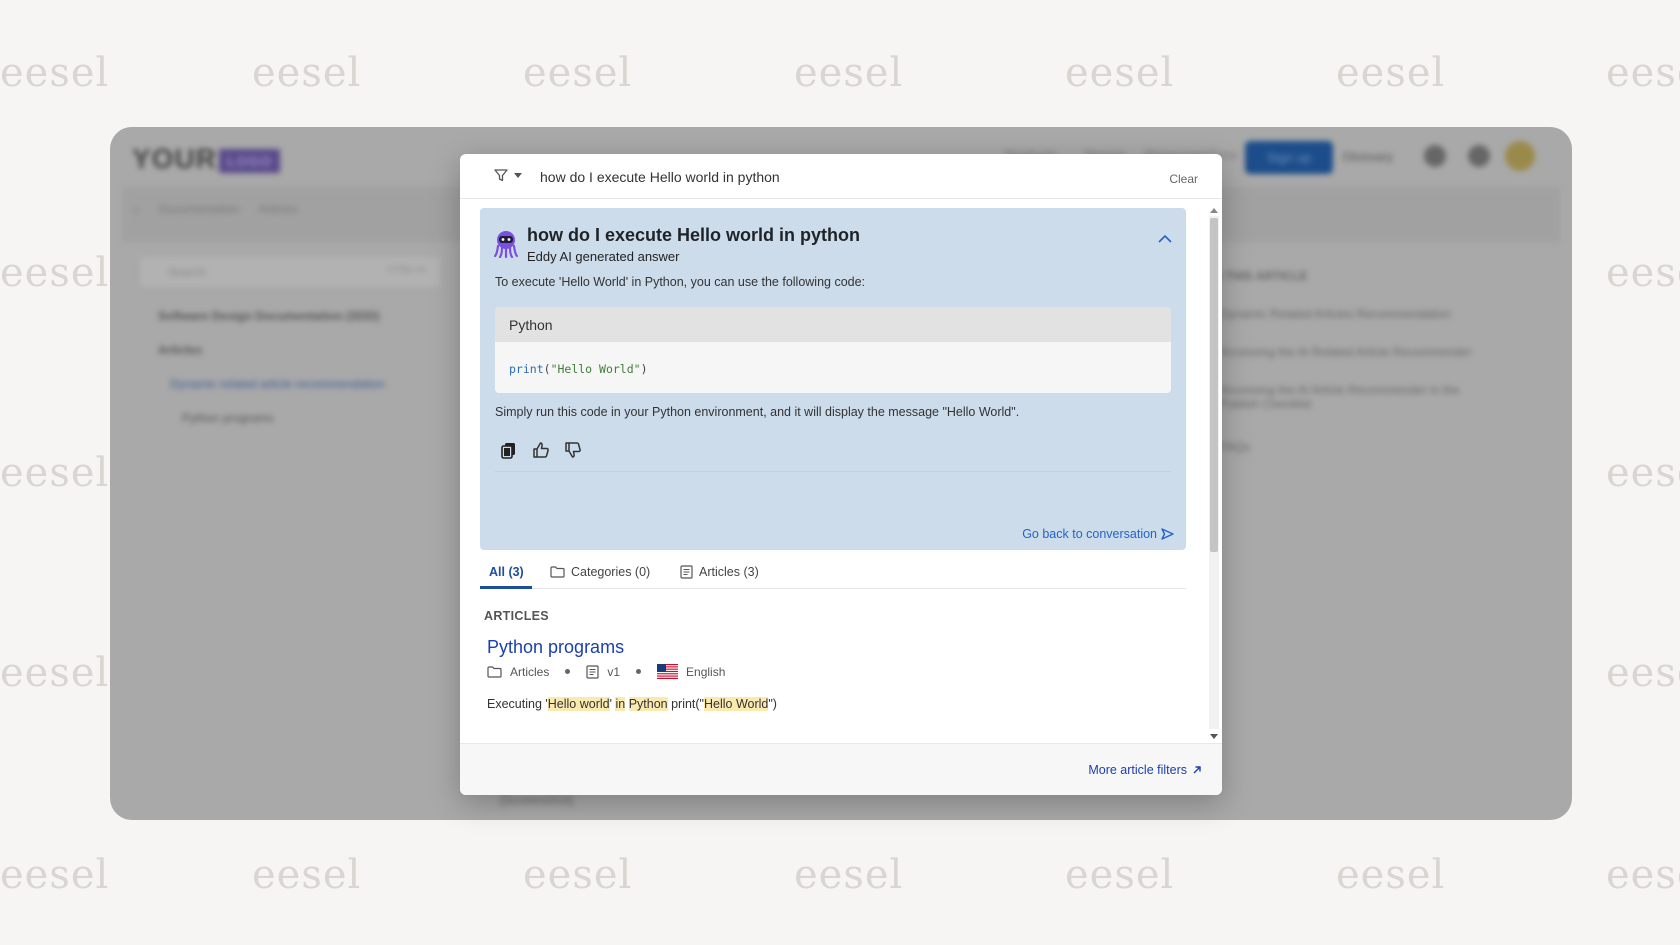 The height and width of the screenshot is (945, 1680). Describe the element at coordinates (517, 704) in the screenshot. I see `snippet-text: Executing '` at that location.